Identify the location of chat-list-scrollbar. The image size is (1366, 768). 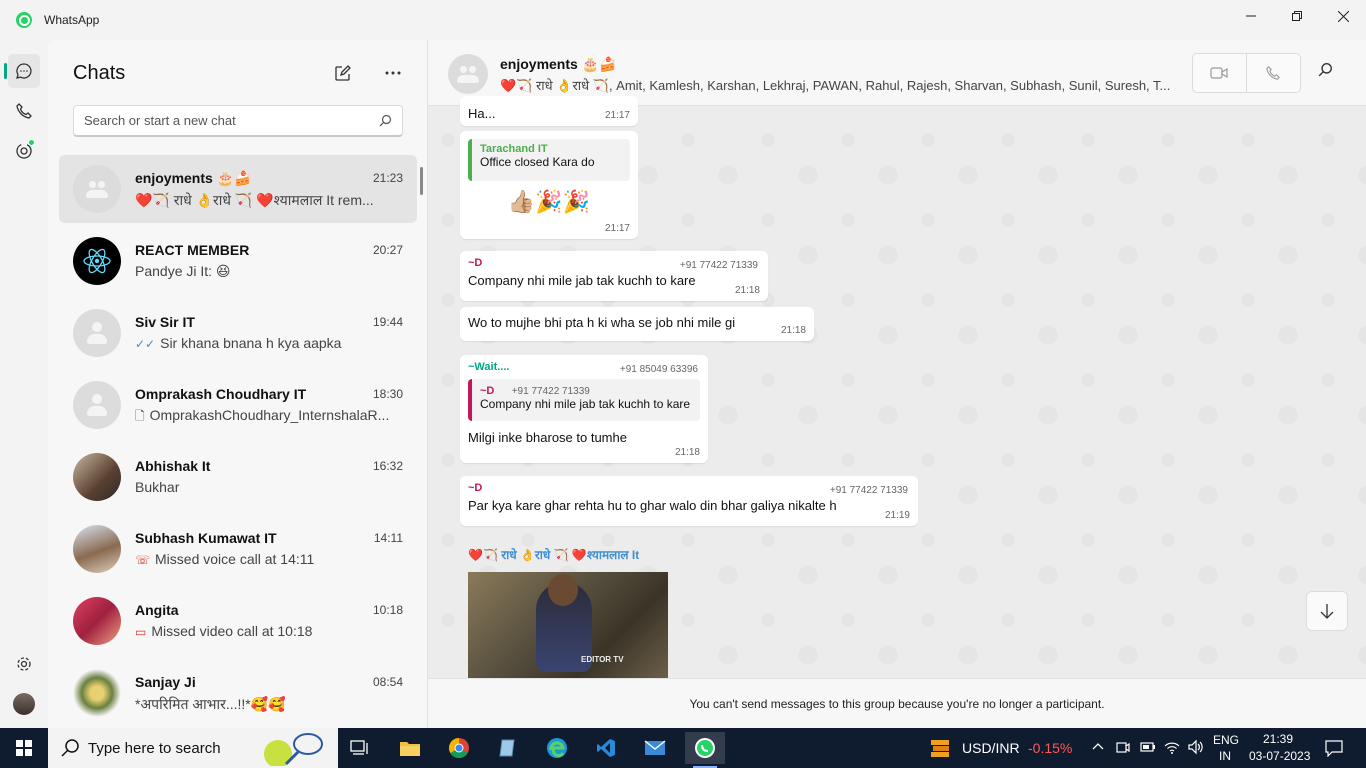
(421, 181).